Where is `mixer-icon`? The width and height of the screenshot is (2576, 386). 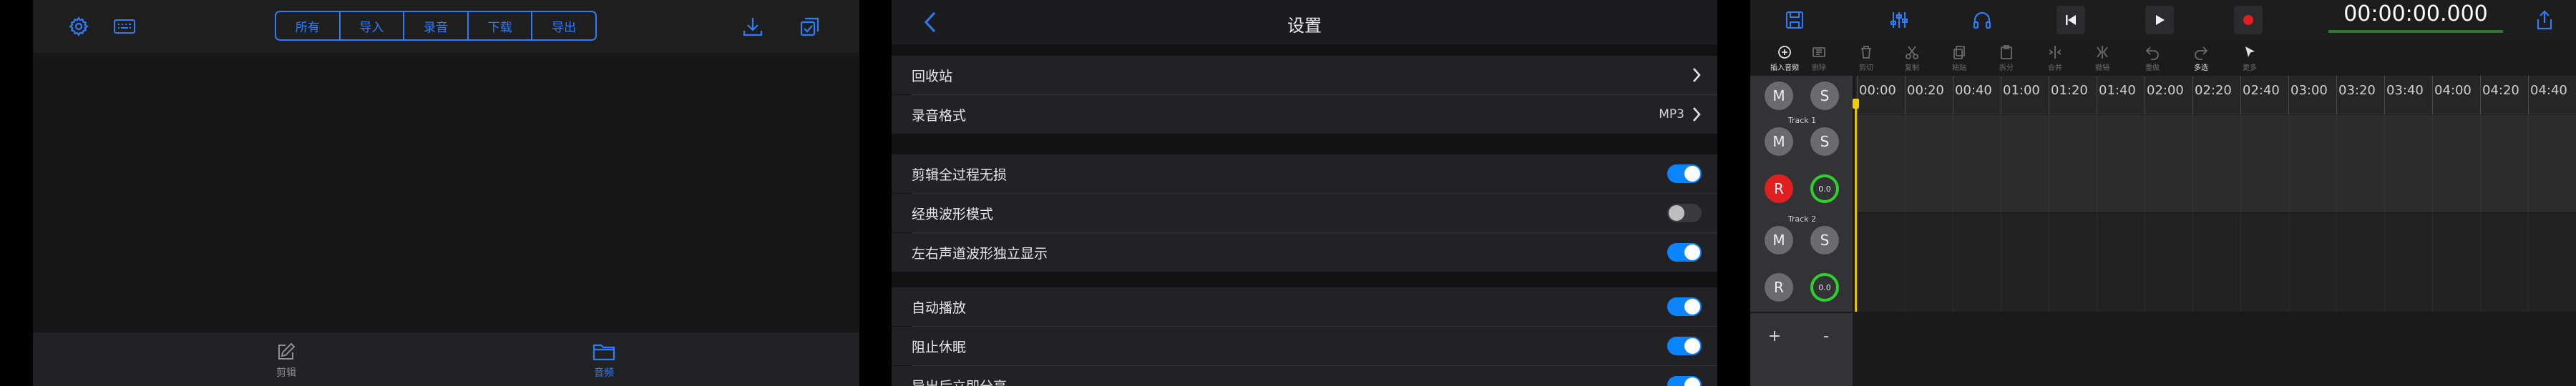
mixer-icon is located at coordinates (1899, 20).